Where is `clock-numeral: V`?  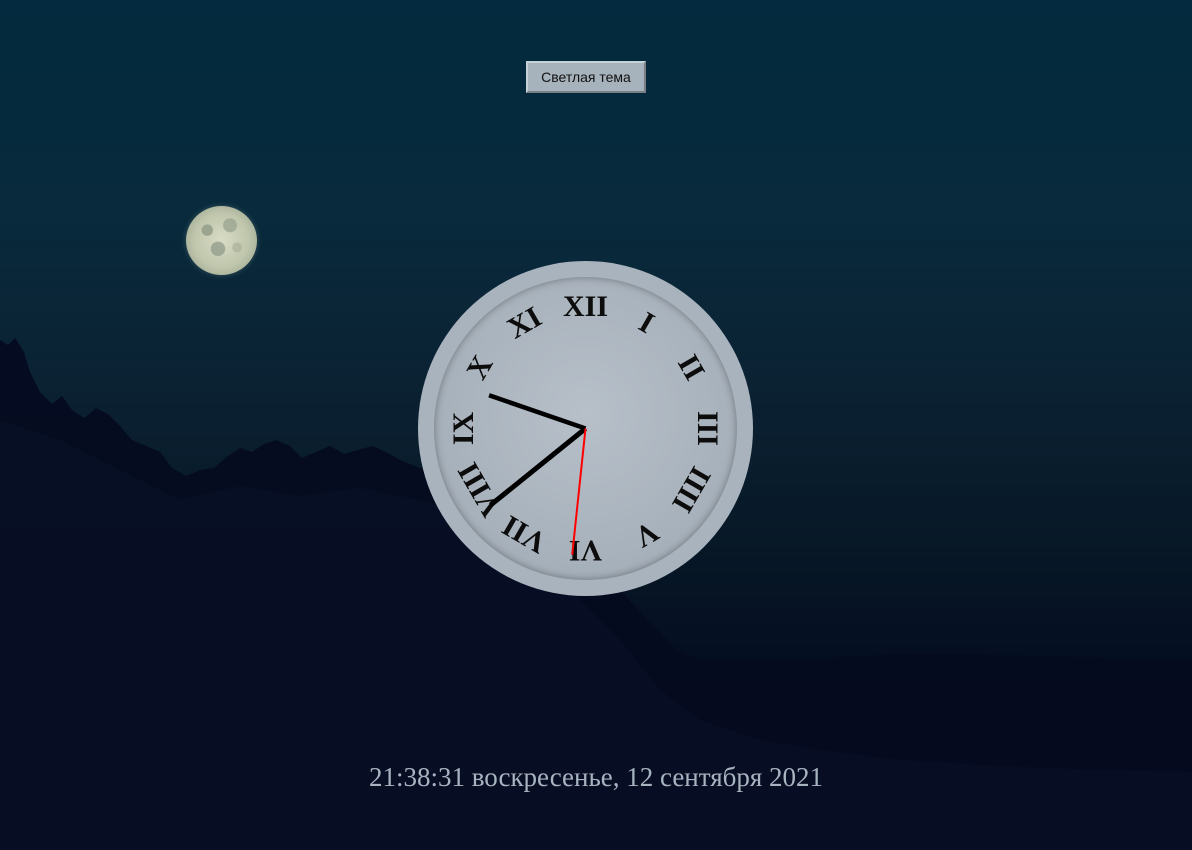
clock-numeral: V is located at coordinates (647, 534).